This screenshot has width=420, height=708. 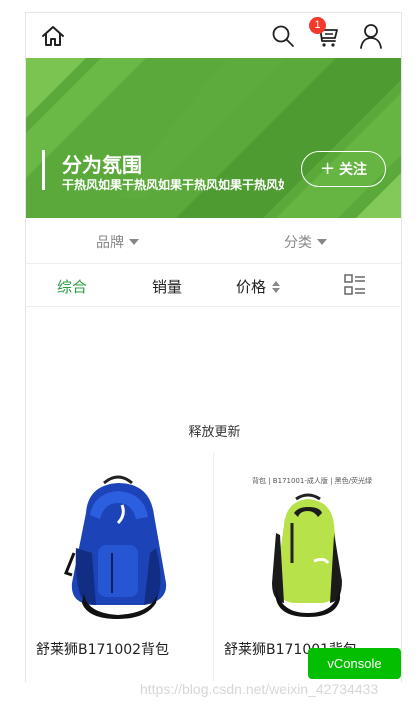 What do you see at coordinates (110, 243) in the screenshot?
I see `filter-brand-label: 品牌` at bounding box center [110, 243].